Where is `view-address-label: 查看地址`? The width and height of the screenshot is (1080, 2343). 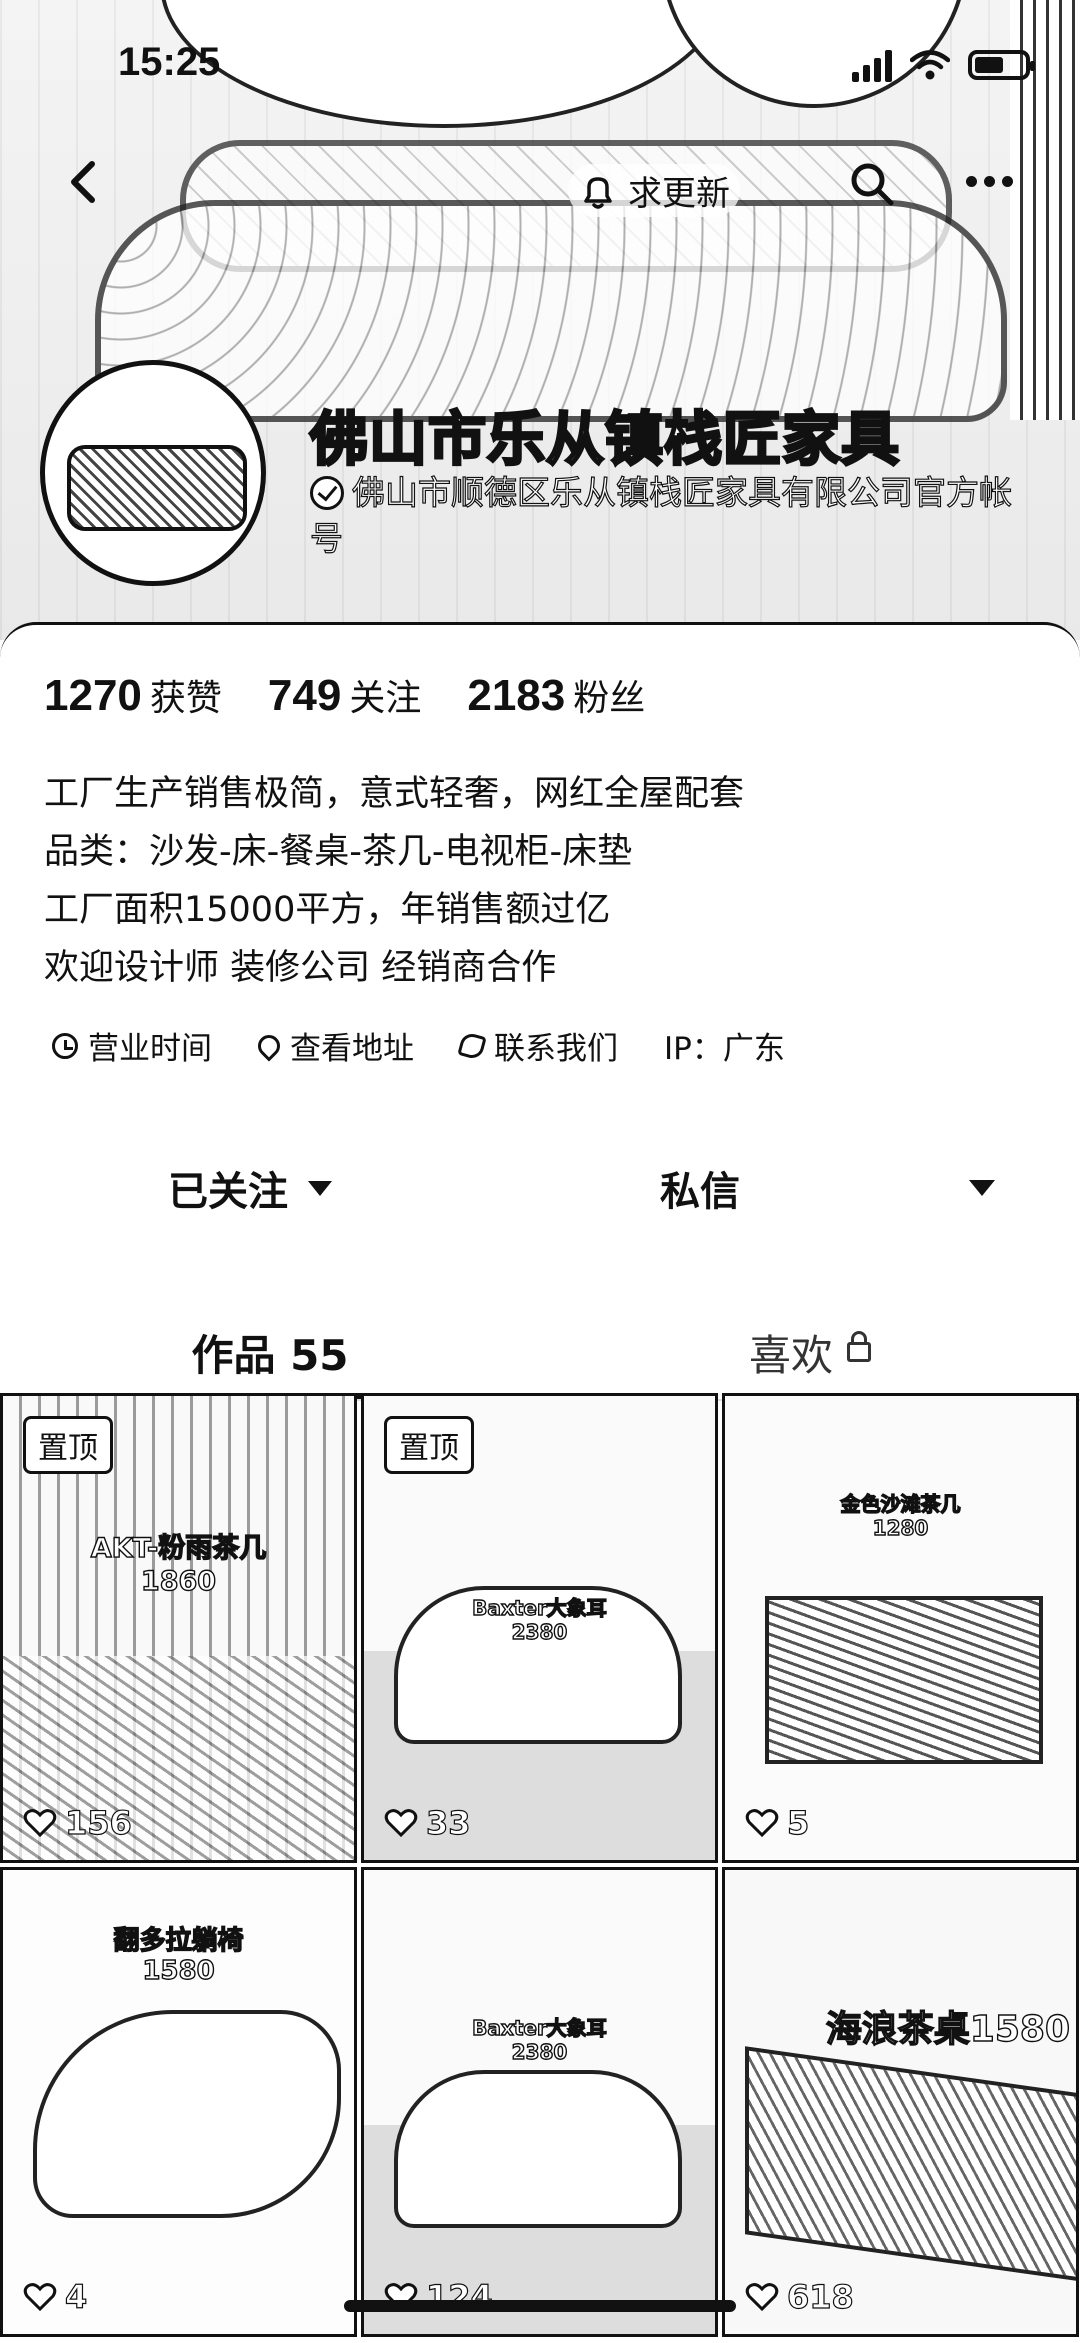
view-address-label: 查看地址 is located at coordinates (352, 1049).